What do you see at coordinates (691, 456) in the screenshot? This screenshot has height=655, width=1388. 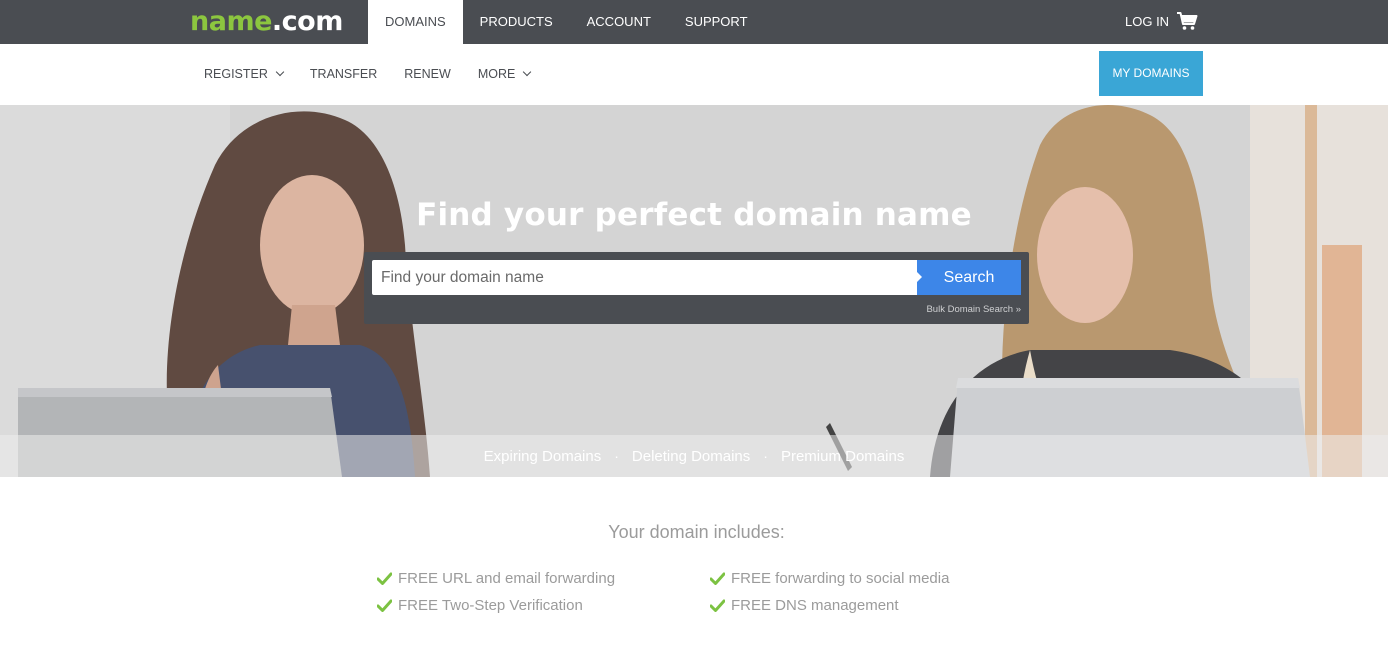 I see `deleting-domains-link: Deleting Domains` at bounding box center [691, 456].